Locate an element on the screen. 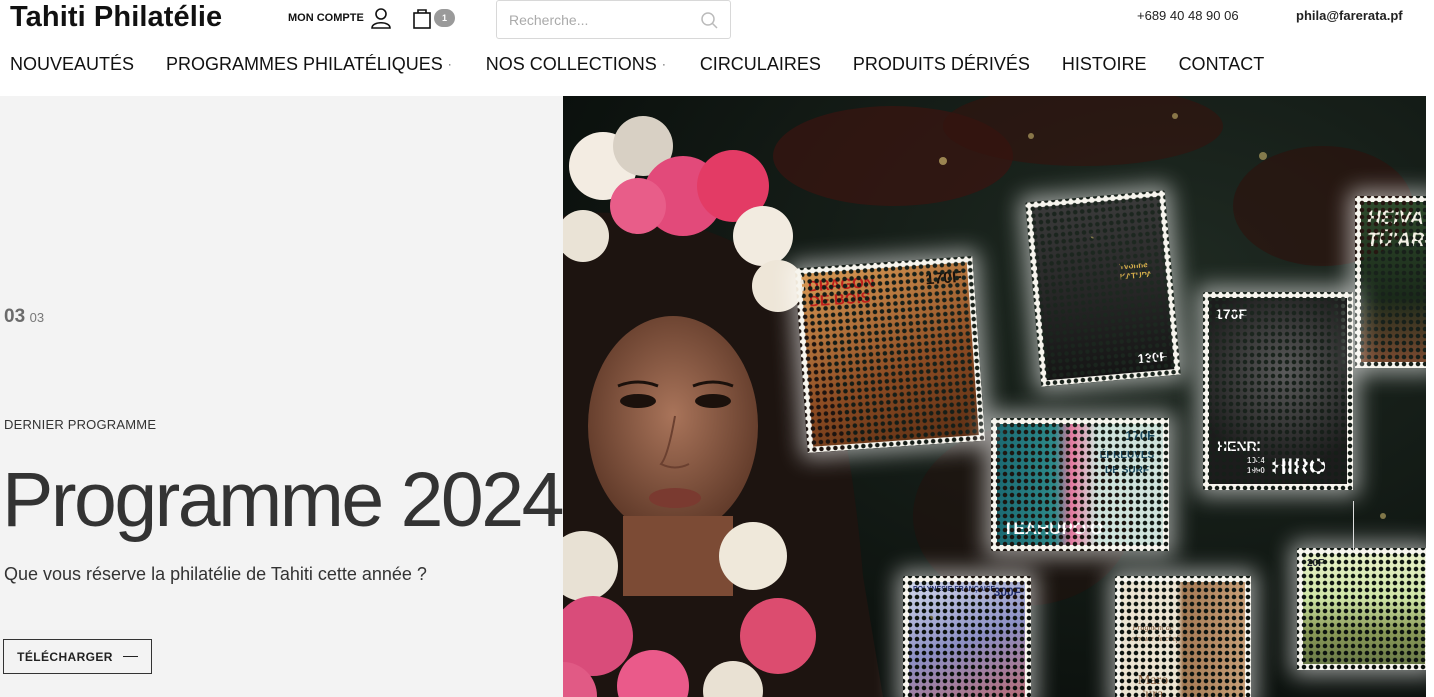  slide-total: 03 is located at coordinates (37, 317).